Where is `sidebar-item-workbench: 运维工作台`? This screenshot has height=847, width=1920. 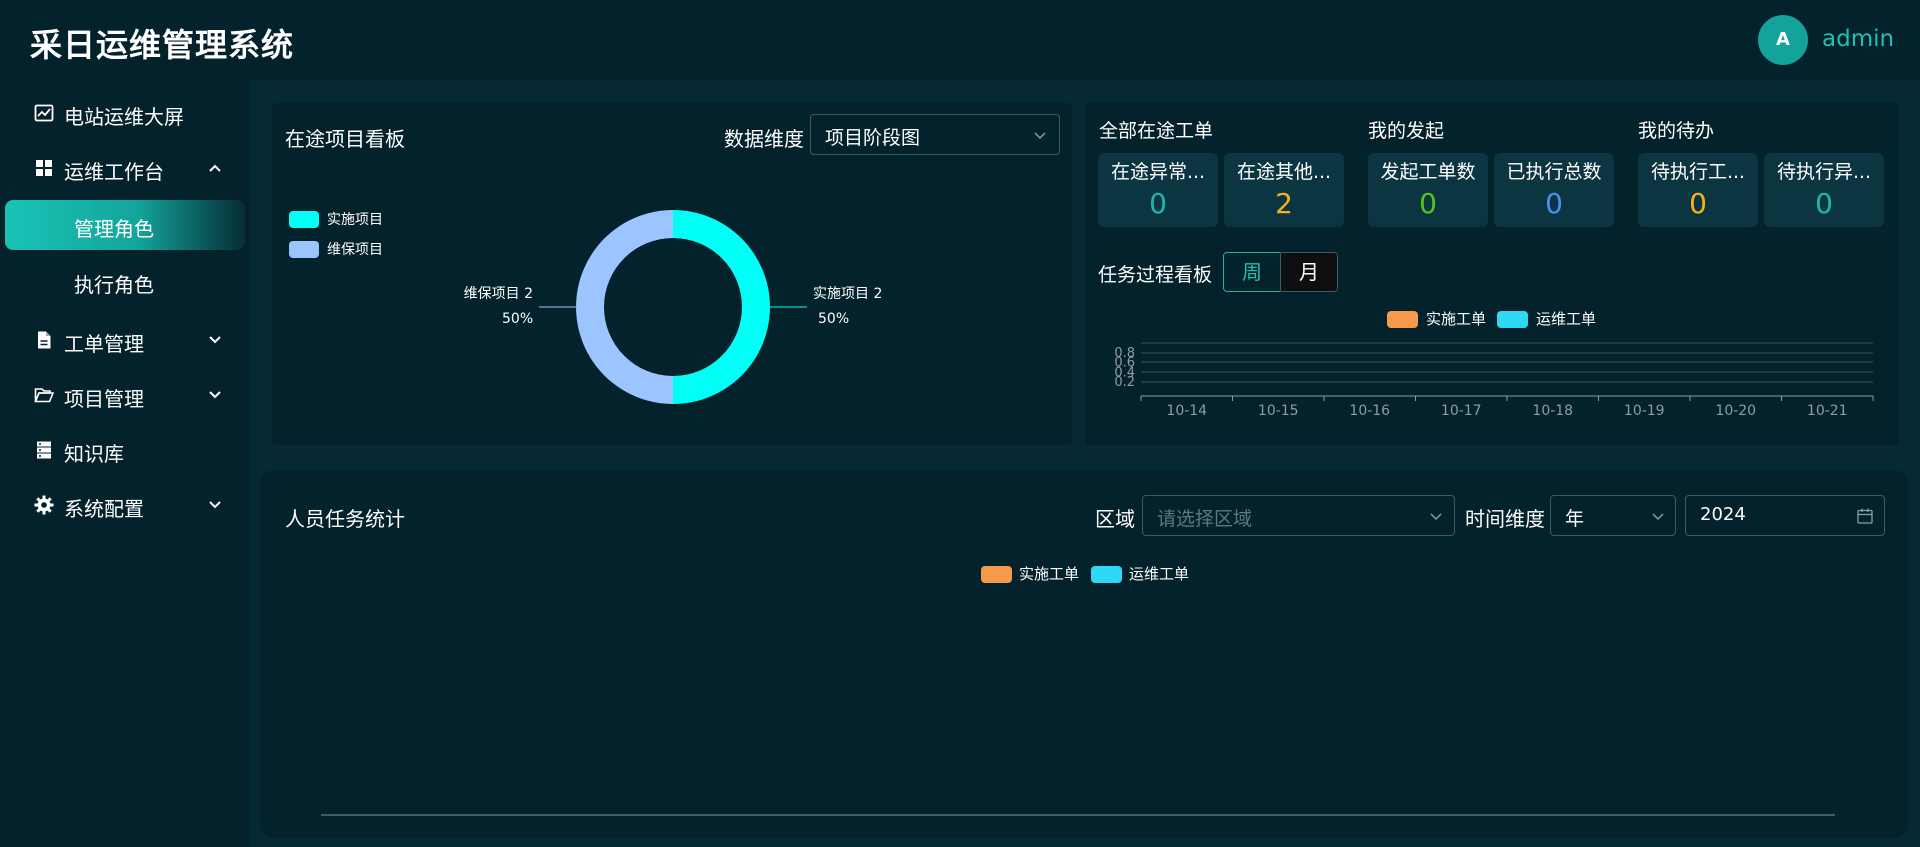 sidebar-item-workbench: 运维工作台 is located at coordinates (125, 168).